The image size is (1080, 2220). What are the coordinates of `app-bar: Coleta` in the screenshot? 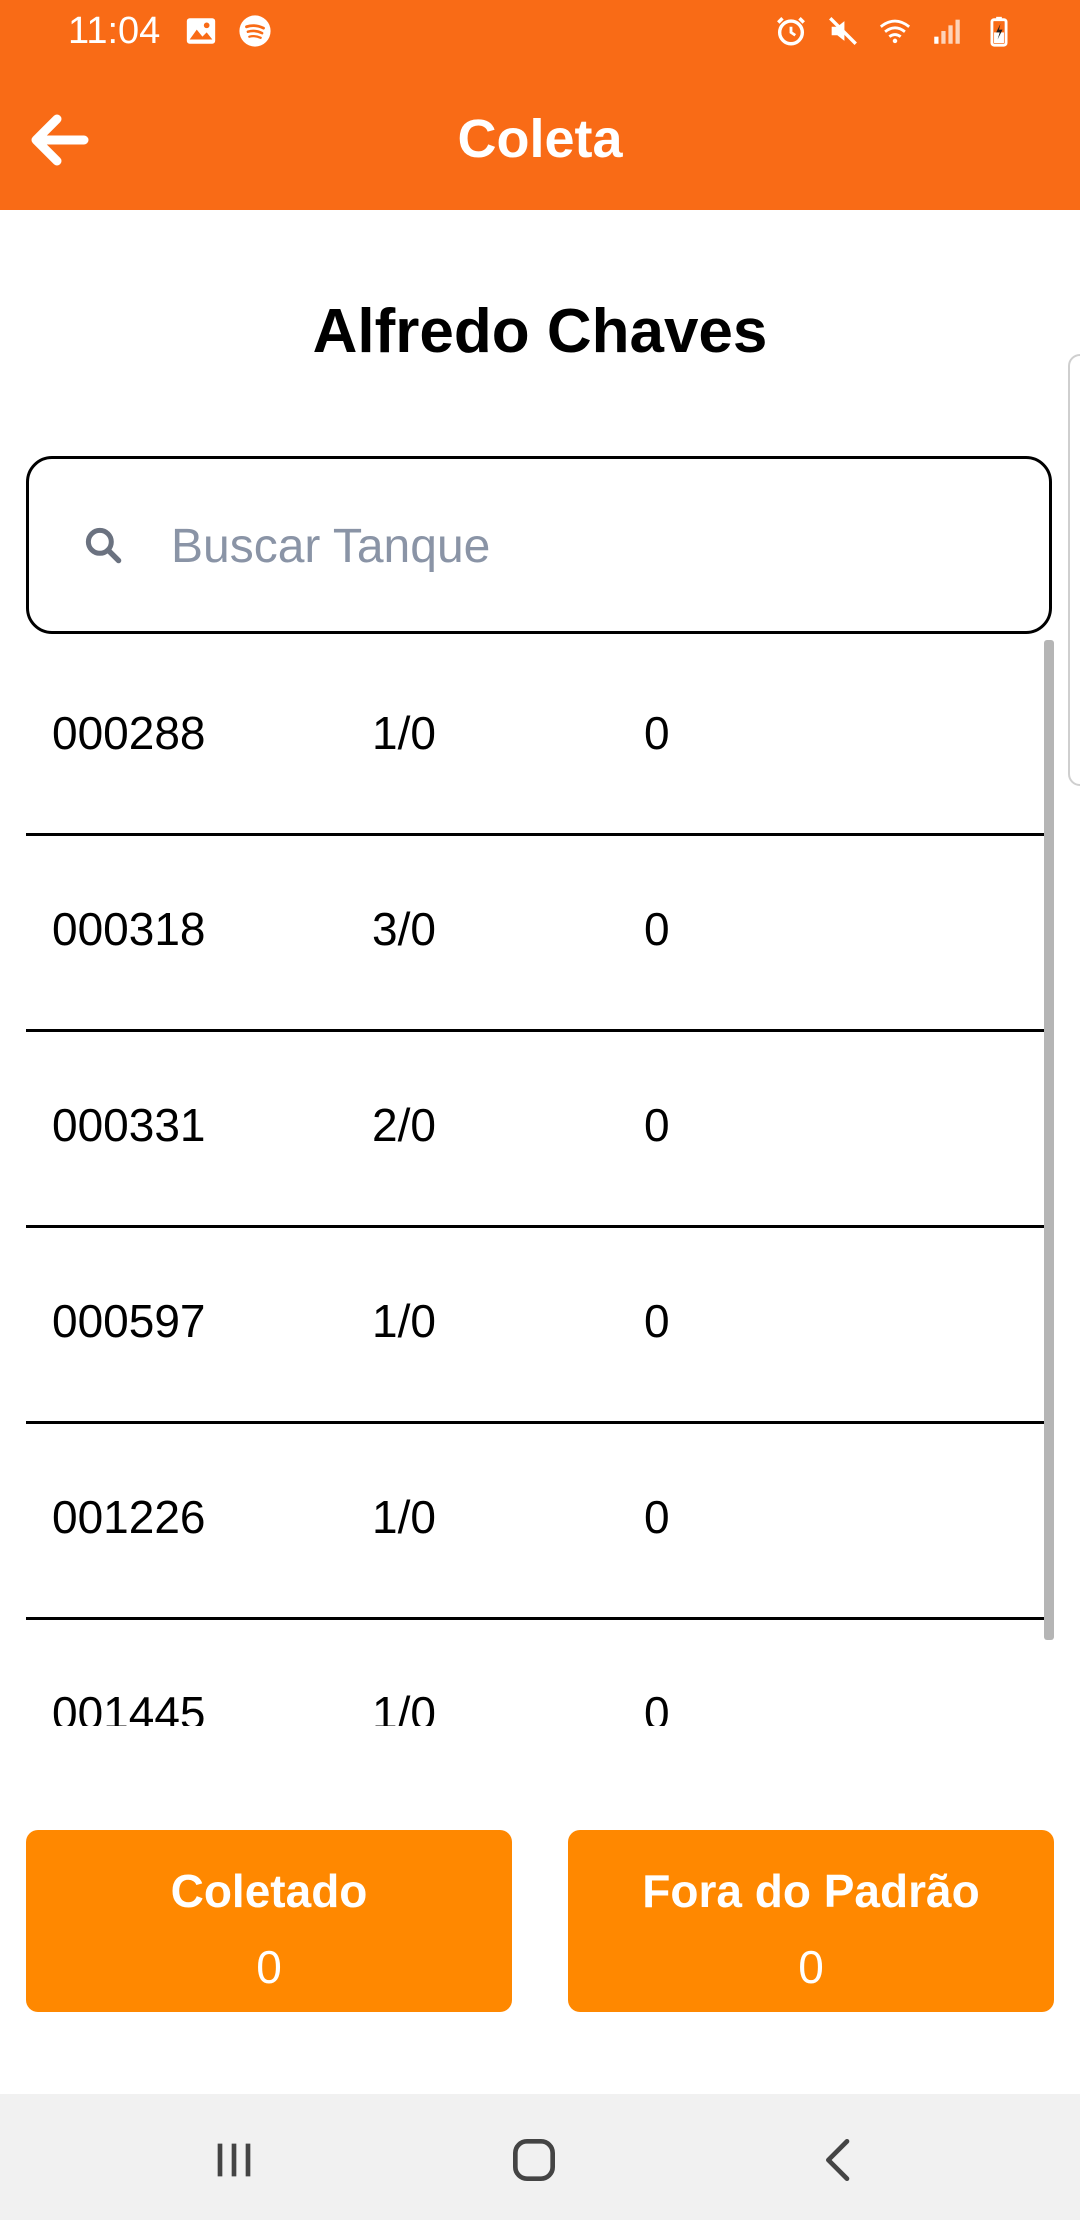 It's located at (540, 137).